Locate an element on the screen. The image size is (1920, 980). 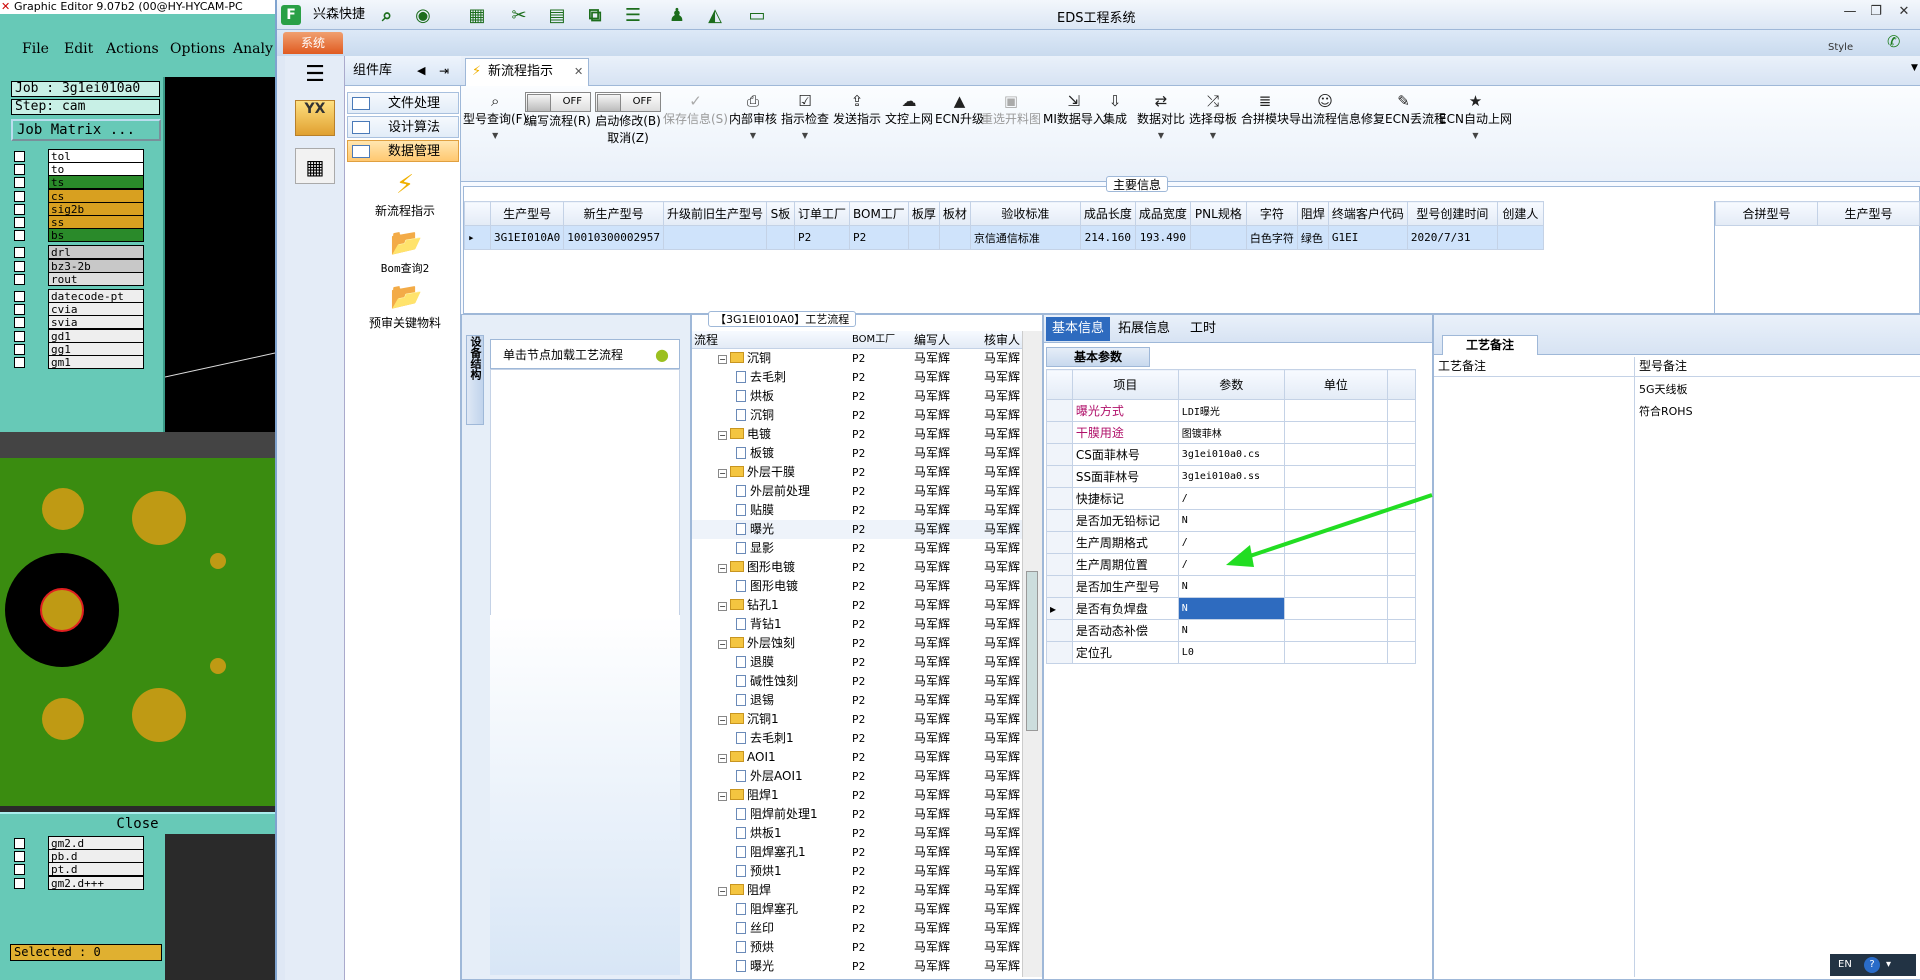
table-cell: 白色字符 is located at coordinates (1271, 237).